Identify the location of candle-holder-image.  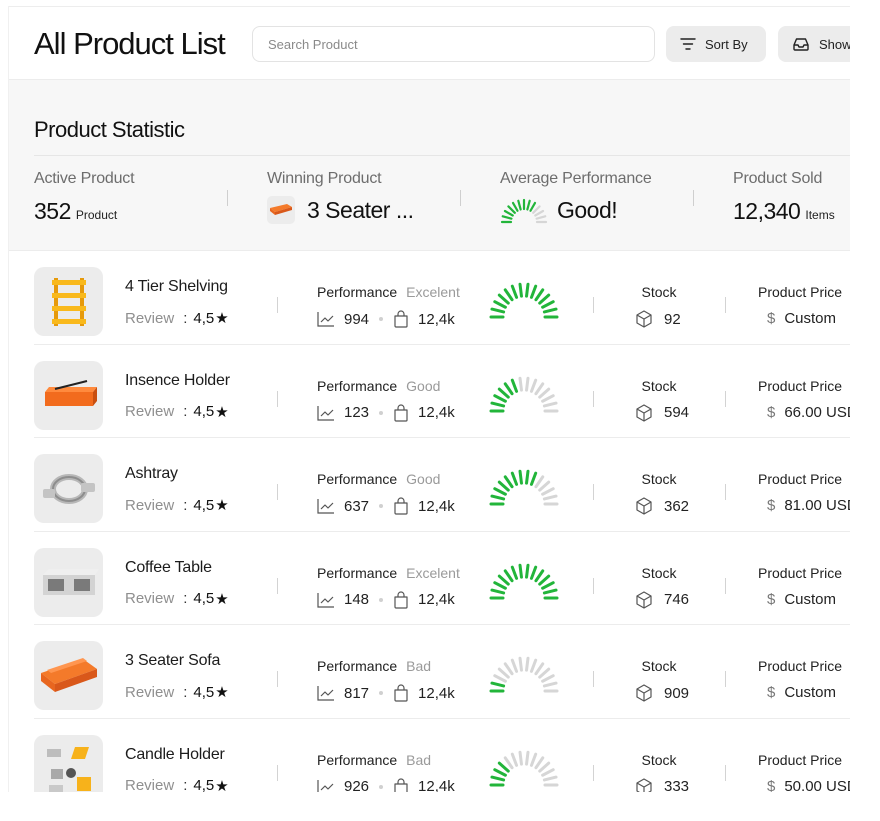
(68, 763).